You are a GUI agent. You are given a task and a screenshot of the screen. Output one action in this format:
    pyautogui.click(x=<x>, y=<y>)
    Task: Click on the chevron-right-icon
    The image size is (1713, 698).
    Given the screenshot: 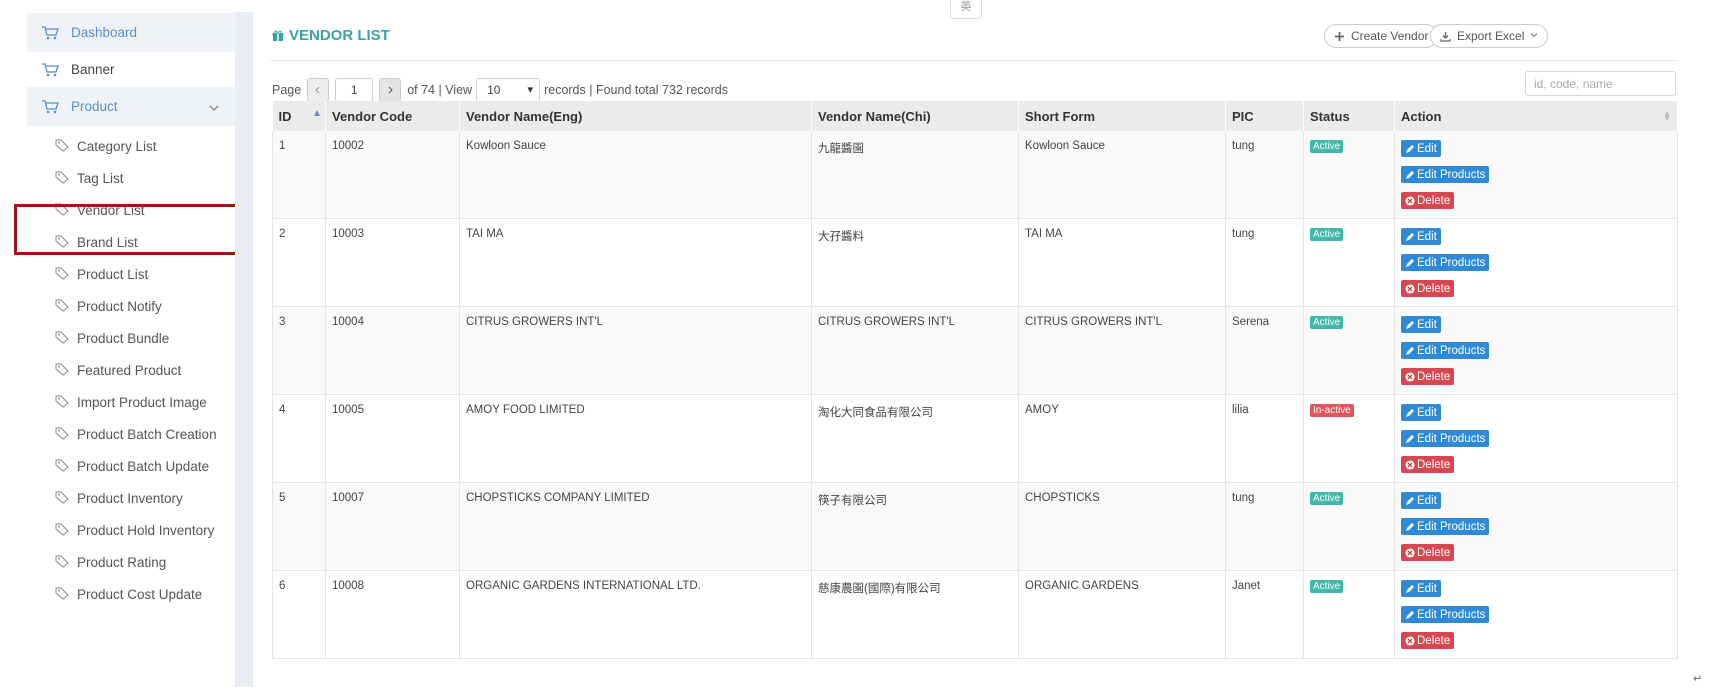 What is the action you would take?
    pyautogui.click(x=390, y=90)
    